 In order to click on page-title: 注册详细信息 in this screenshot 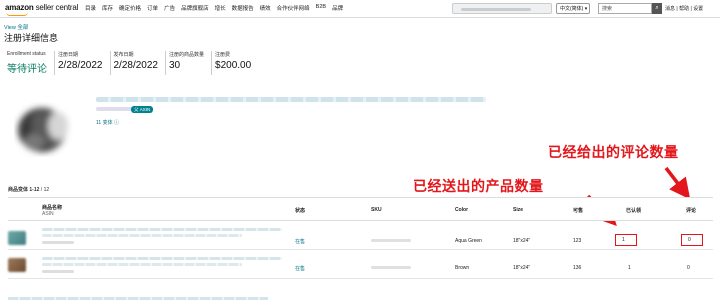, I will do `click(31, 38)`.